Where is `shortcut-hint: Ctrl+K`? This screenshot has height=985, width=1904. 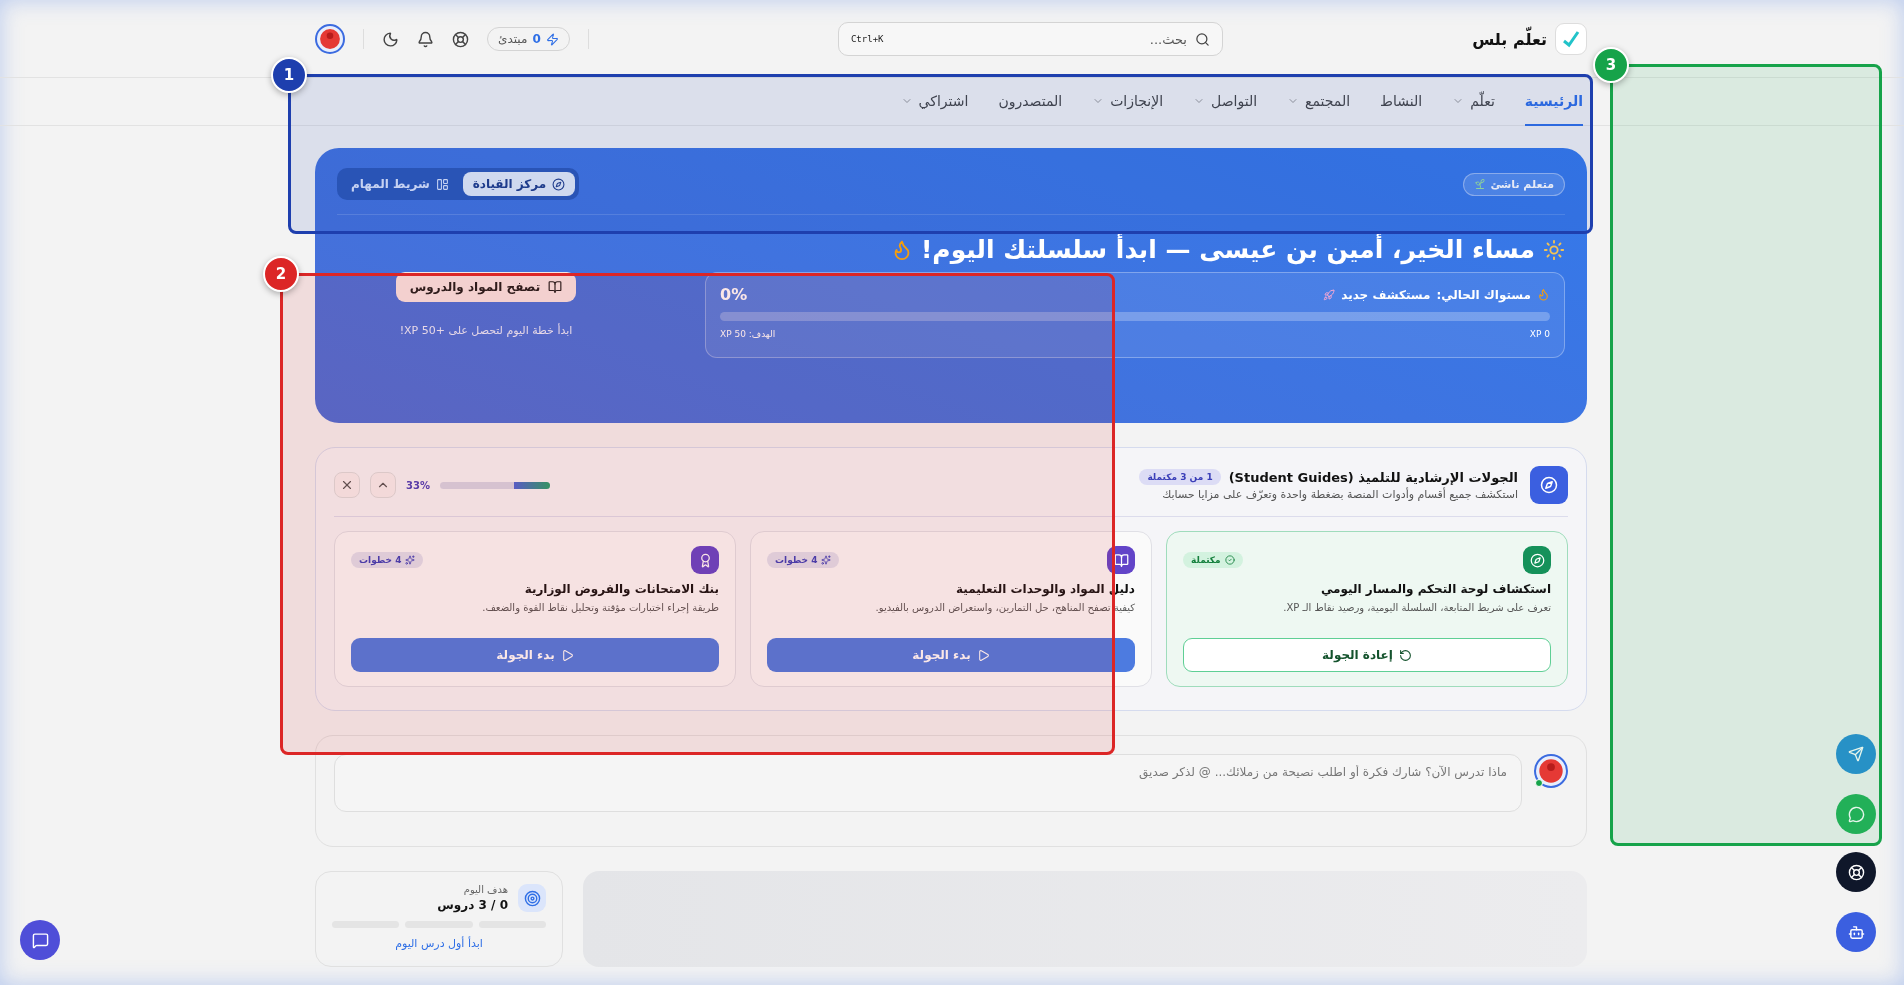 shortcut-hint: Ctrl+K is located at coordinates (867, 39).